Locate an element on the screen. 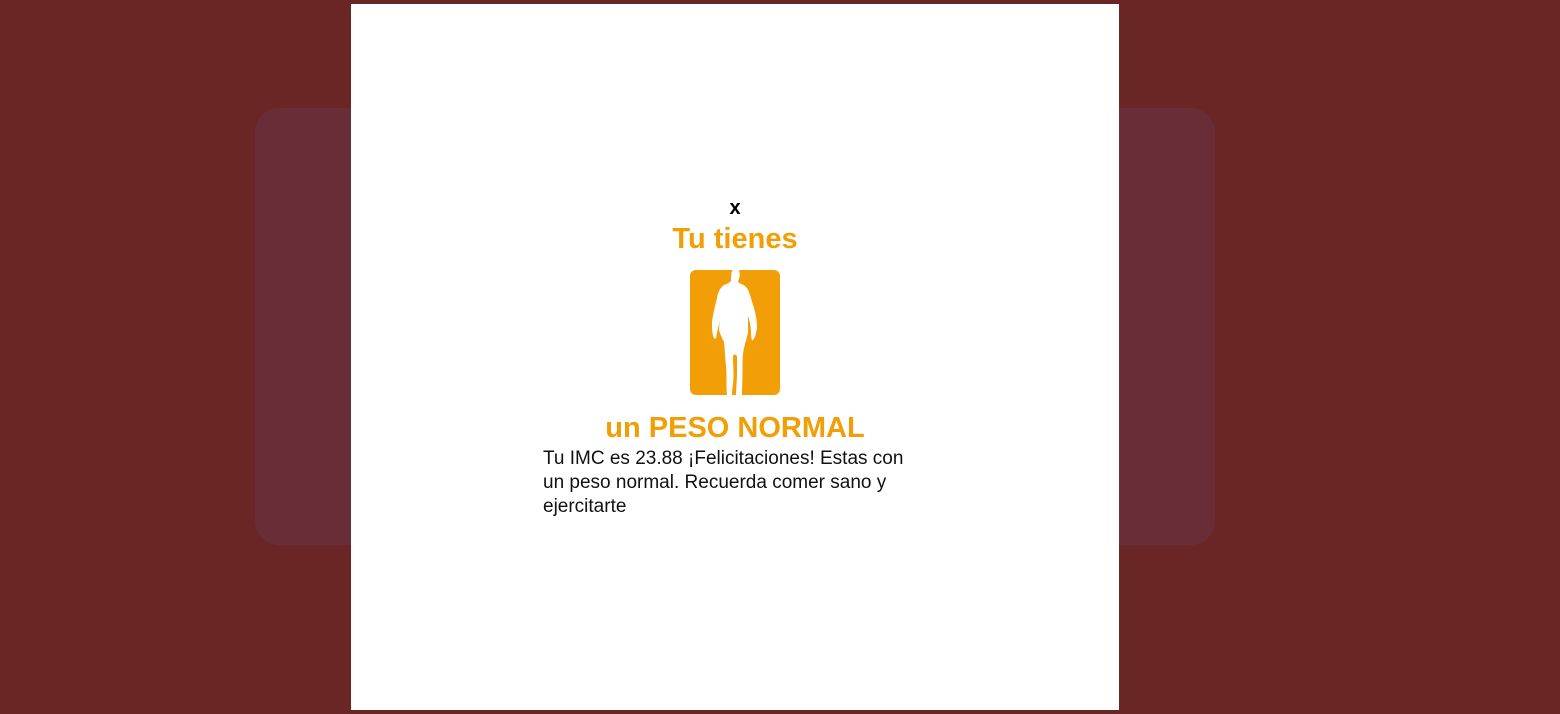  person-silhouette-icon is located at coordinates (735, 332).